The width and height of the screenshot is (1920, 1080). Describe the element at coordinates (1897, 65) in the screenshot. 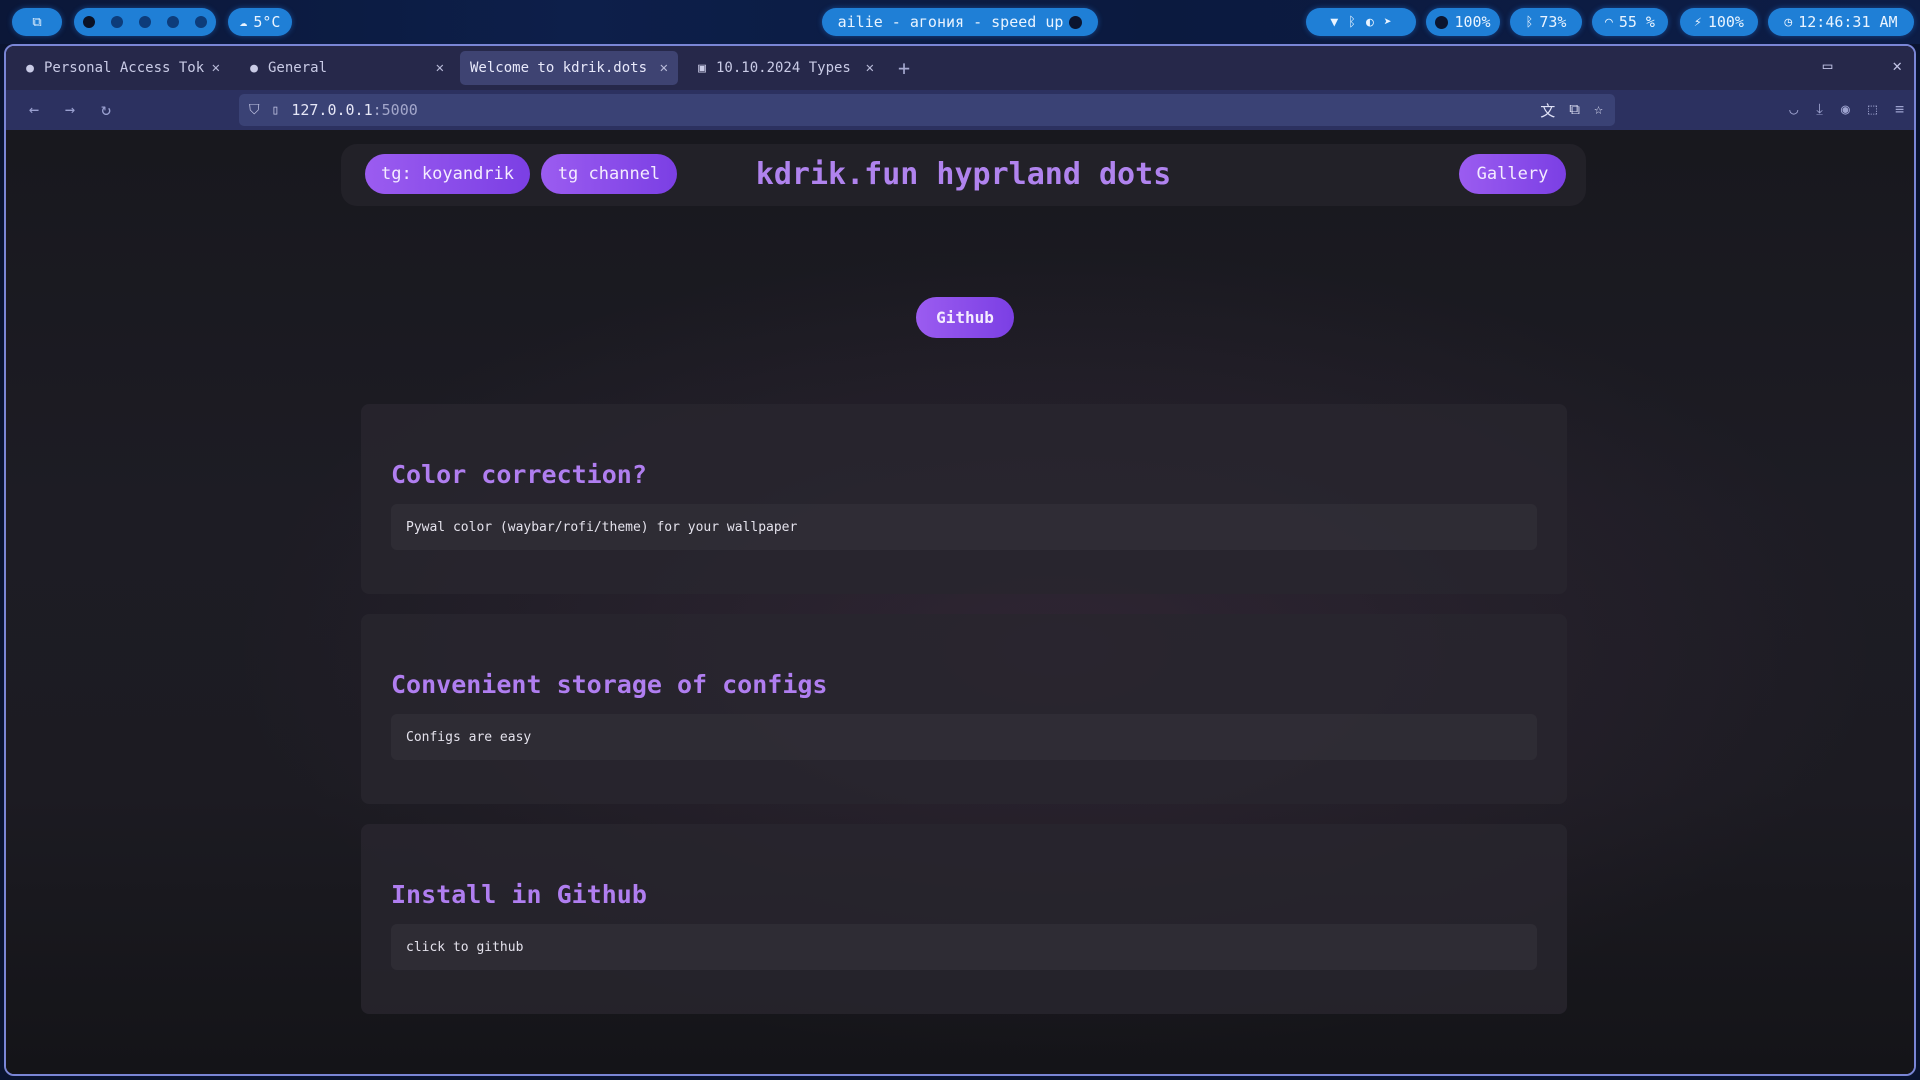

I see `window-close-icon: ✕` at that location.